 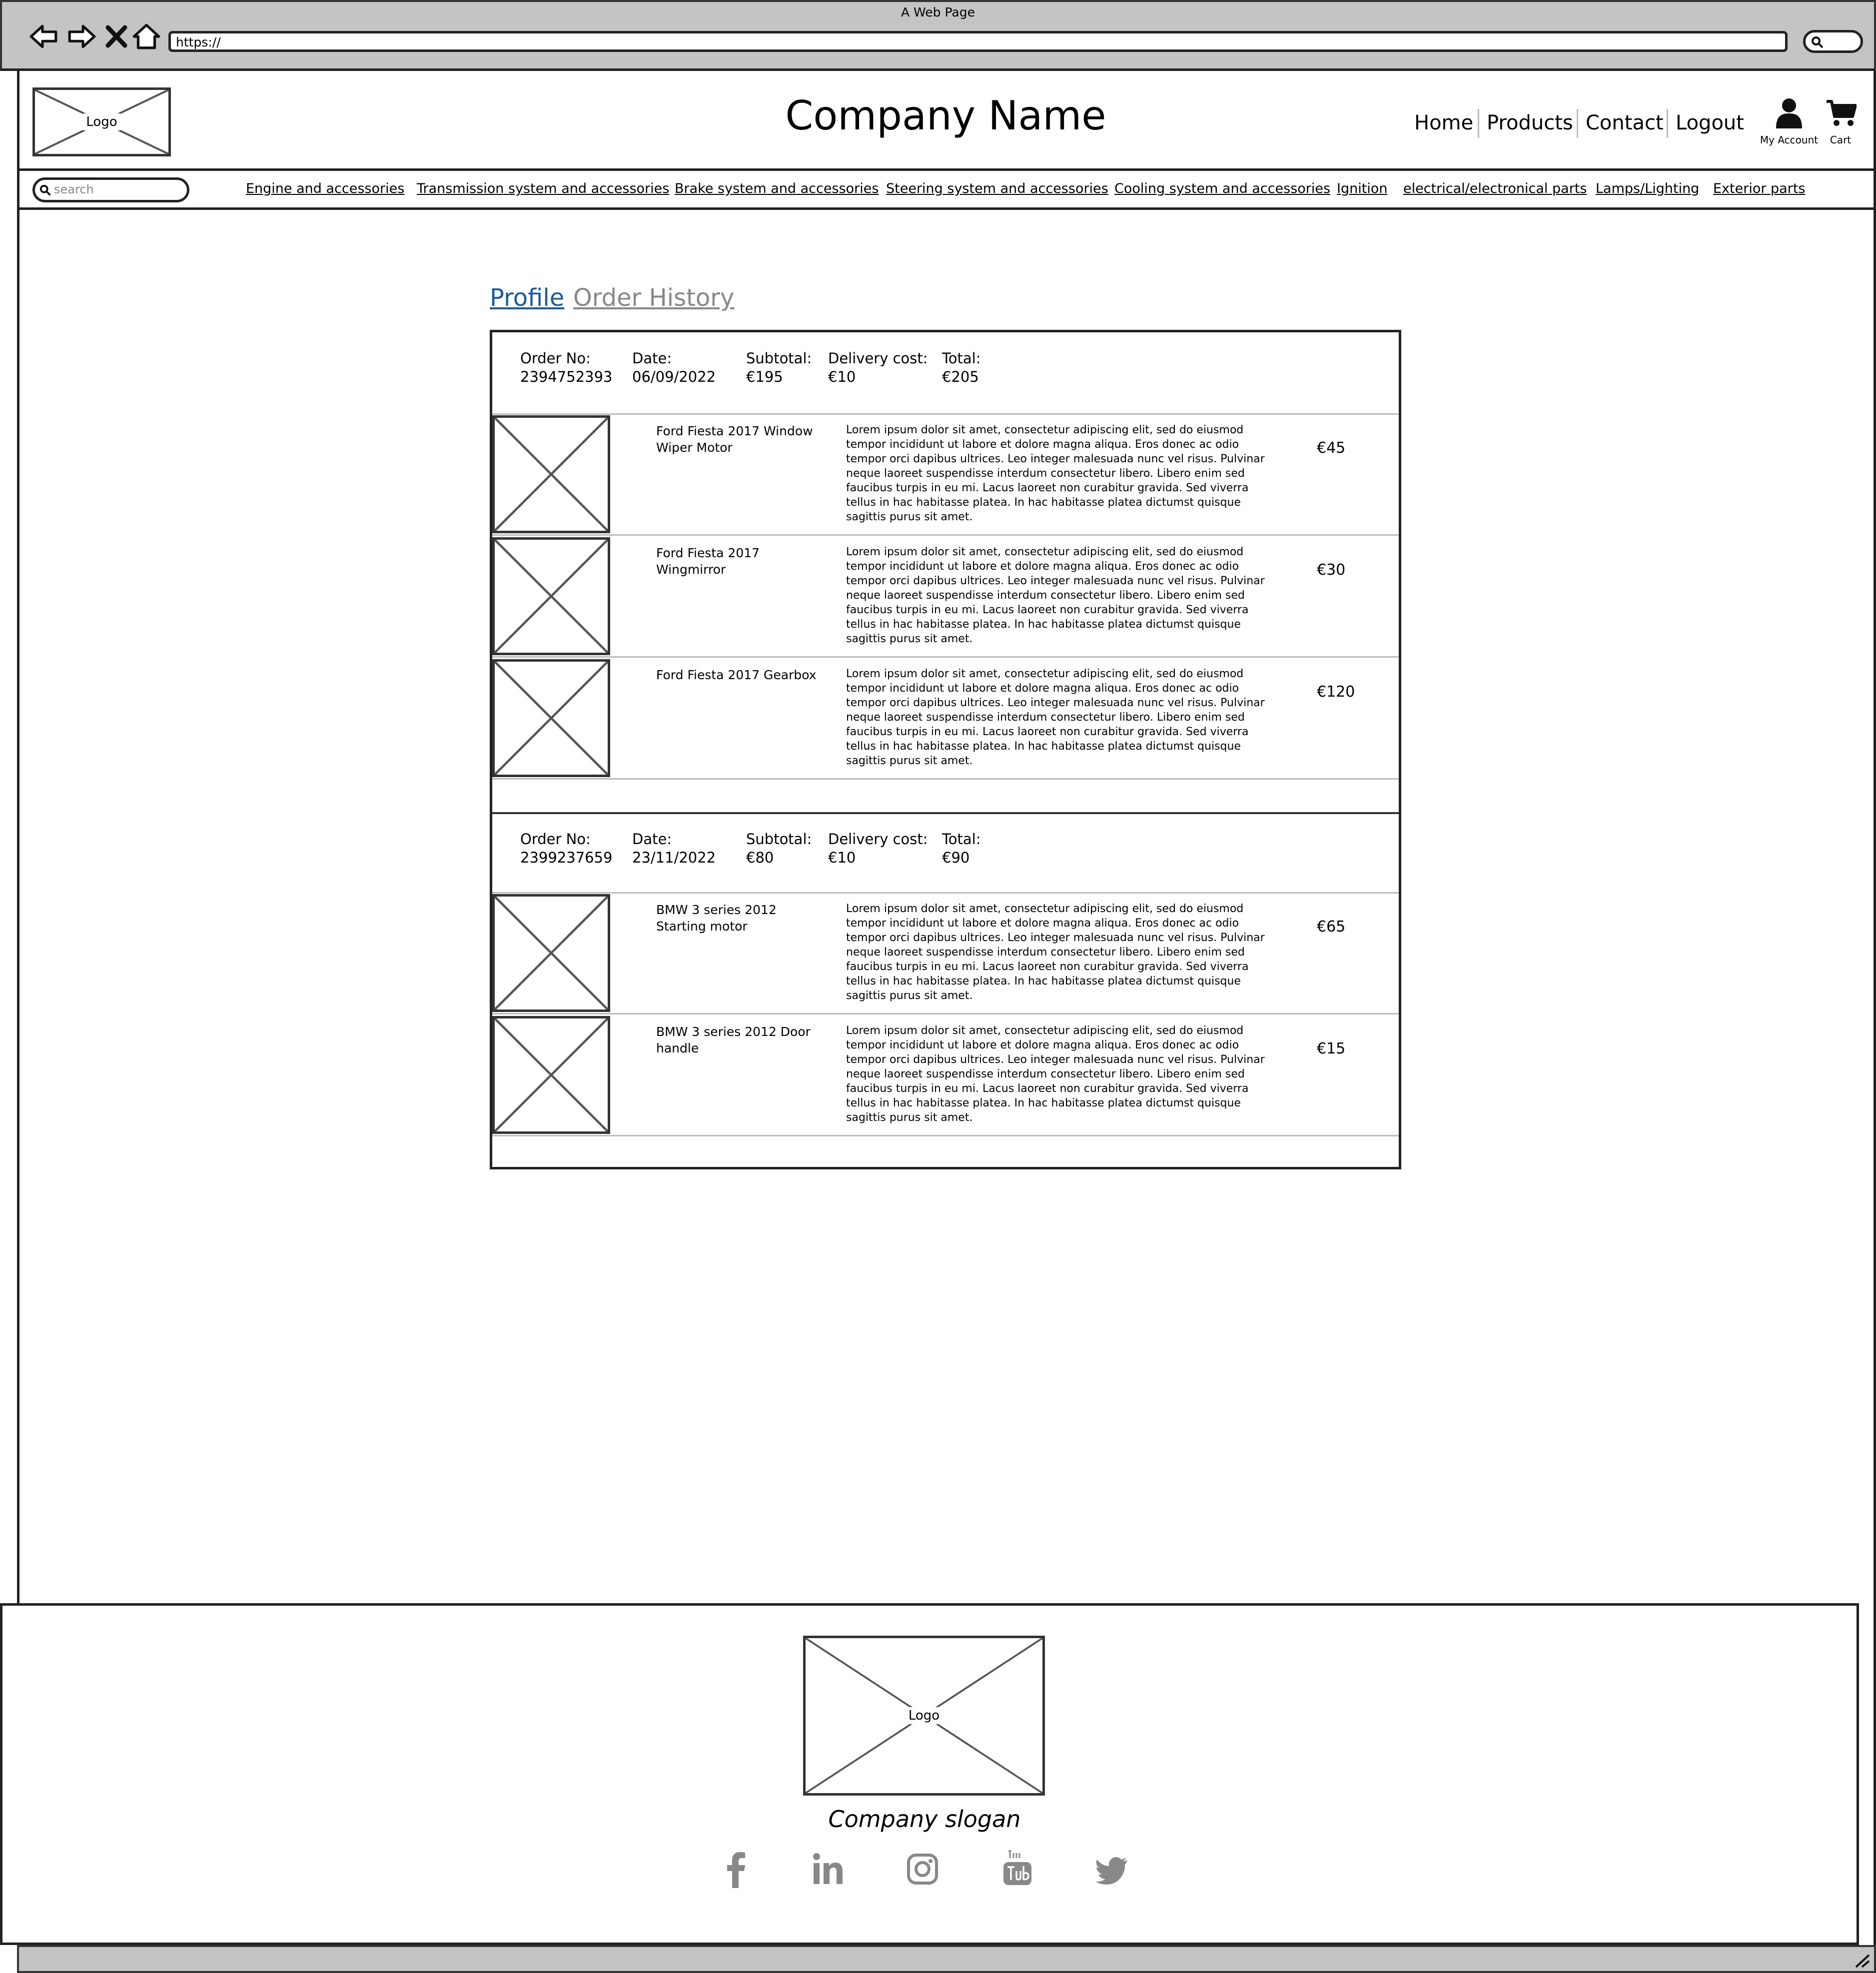 What do you see at coordinates (1336, 692) in the screenshot?
I see `item-price: €120` at bounding box center [1336, 692].